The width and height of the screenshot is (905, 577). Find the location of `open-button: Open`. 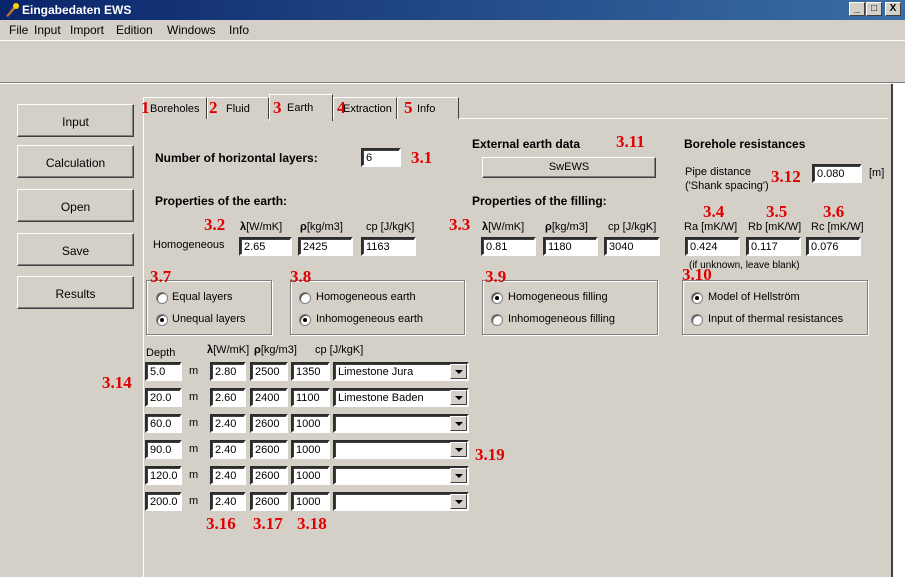

open-button: Open is located at coordinates (75, 205).